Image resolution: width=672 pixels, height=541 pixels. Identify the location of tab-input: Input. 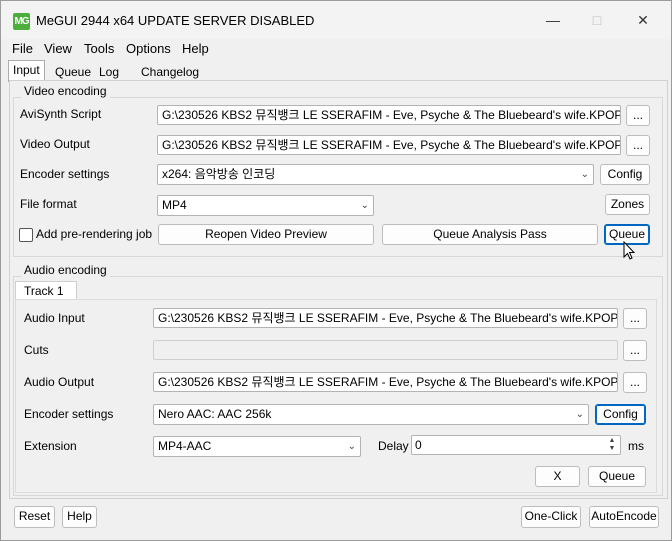
(26, 71).